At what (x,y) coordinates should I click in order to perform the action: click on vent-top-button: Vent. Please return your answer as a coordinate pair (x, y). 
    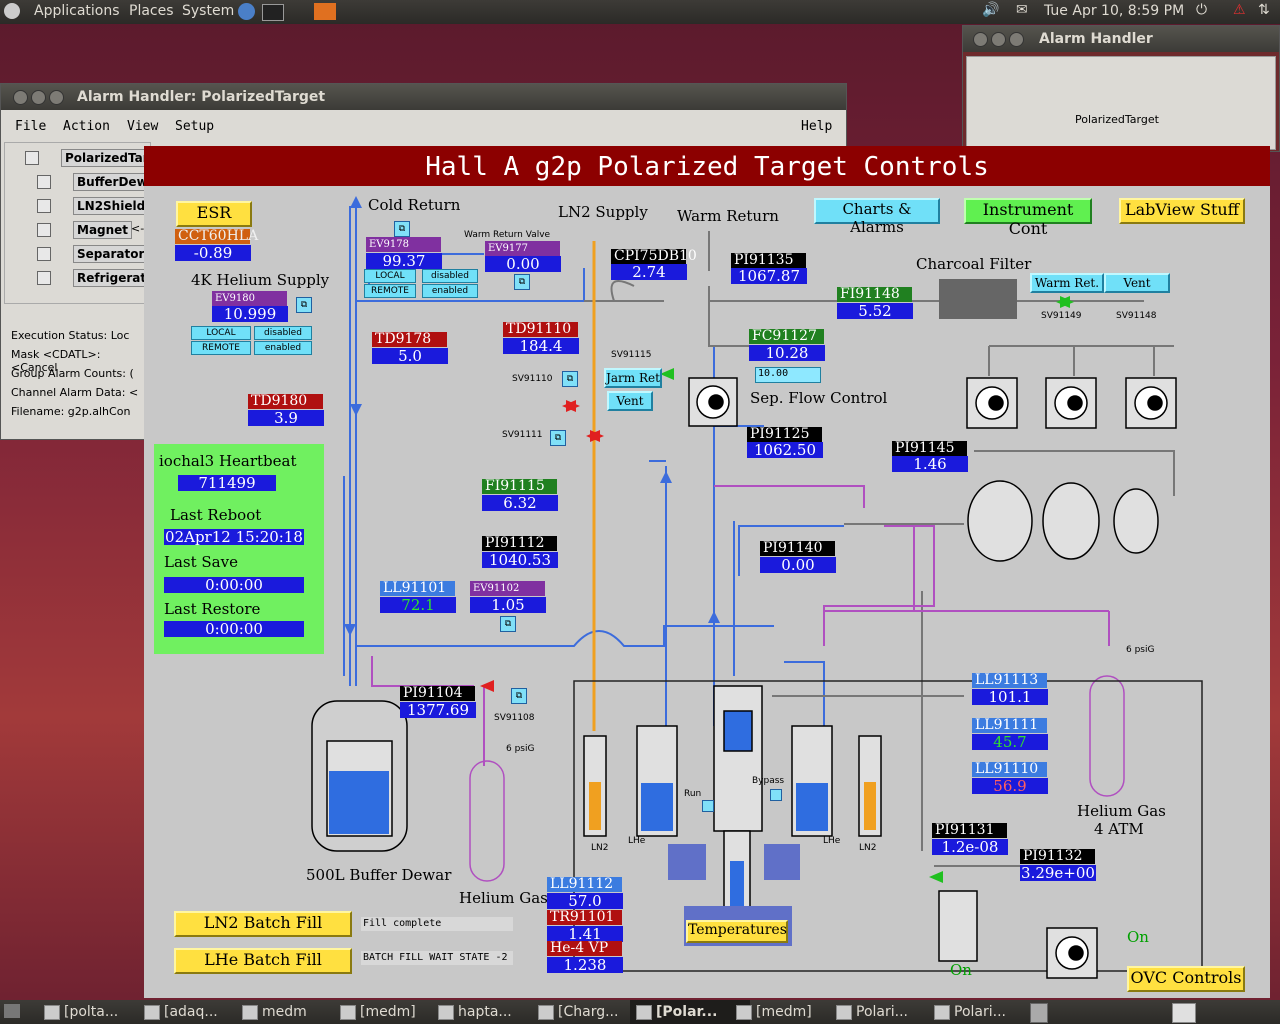
    Looking at the image, I should click on (1137, 283).